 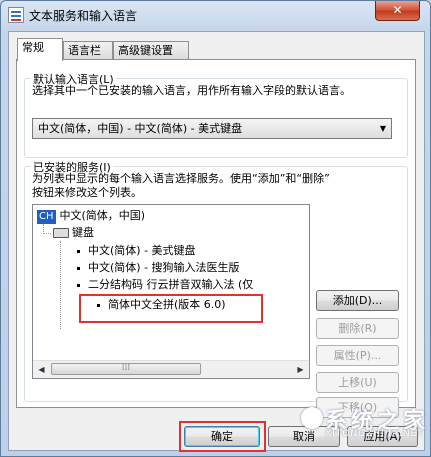 I want to click on default-language-description: 选择其中一个已安装的输入语言，用作所有输入字段的默认语言。, so click(x=191, y=90).